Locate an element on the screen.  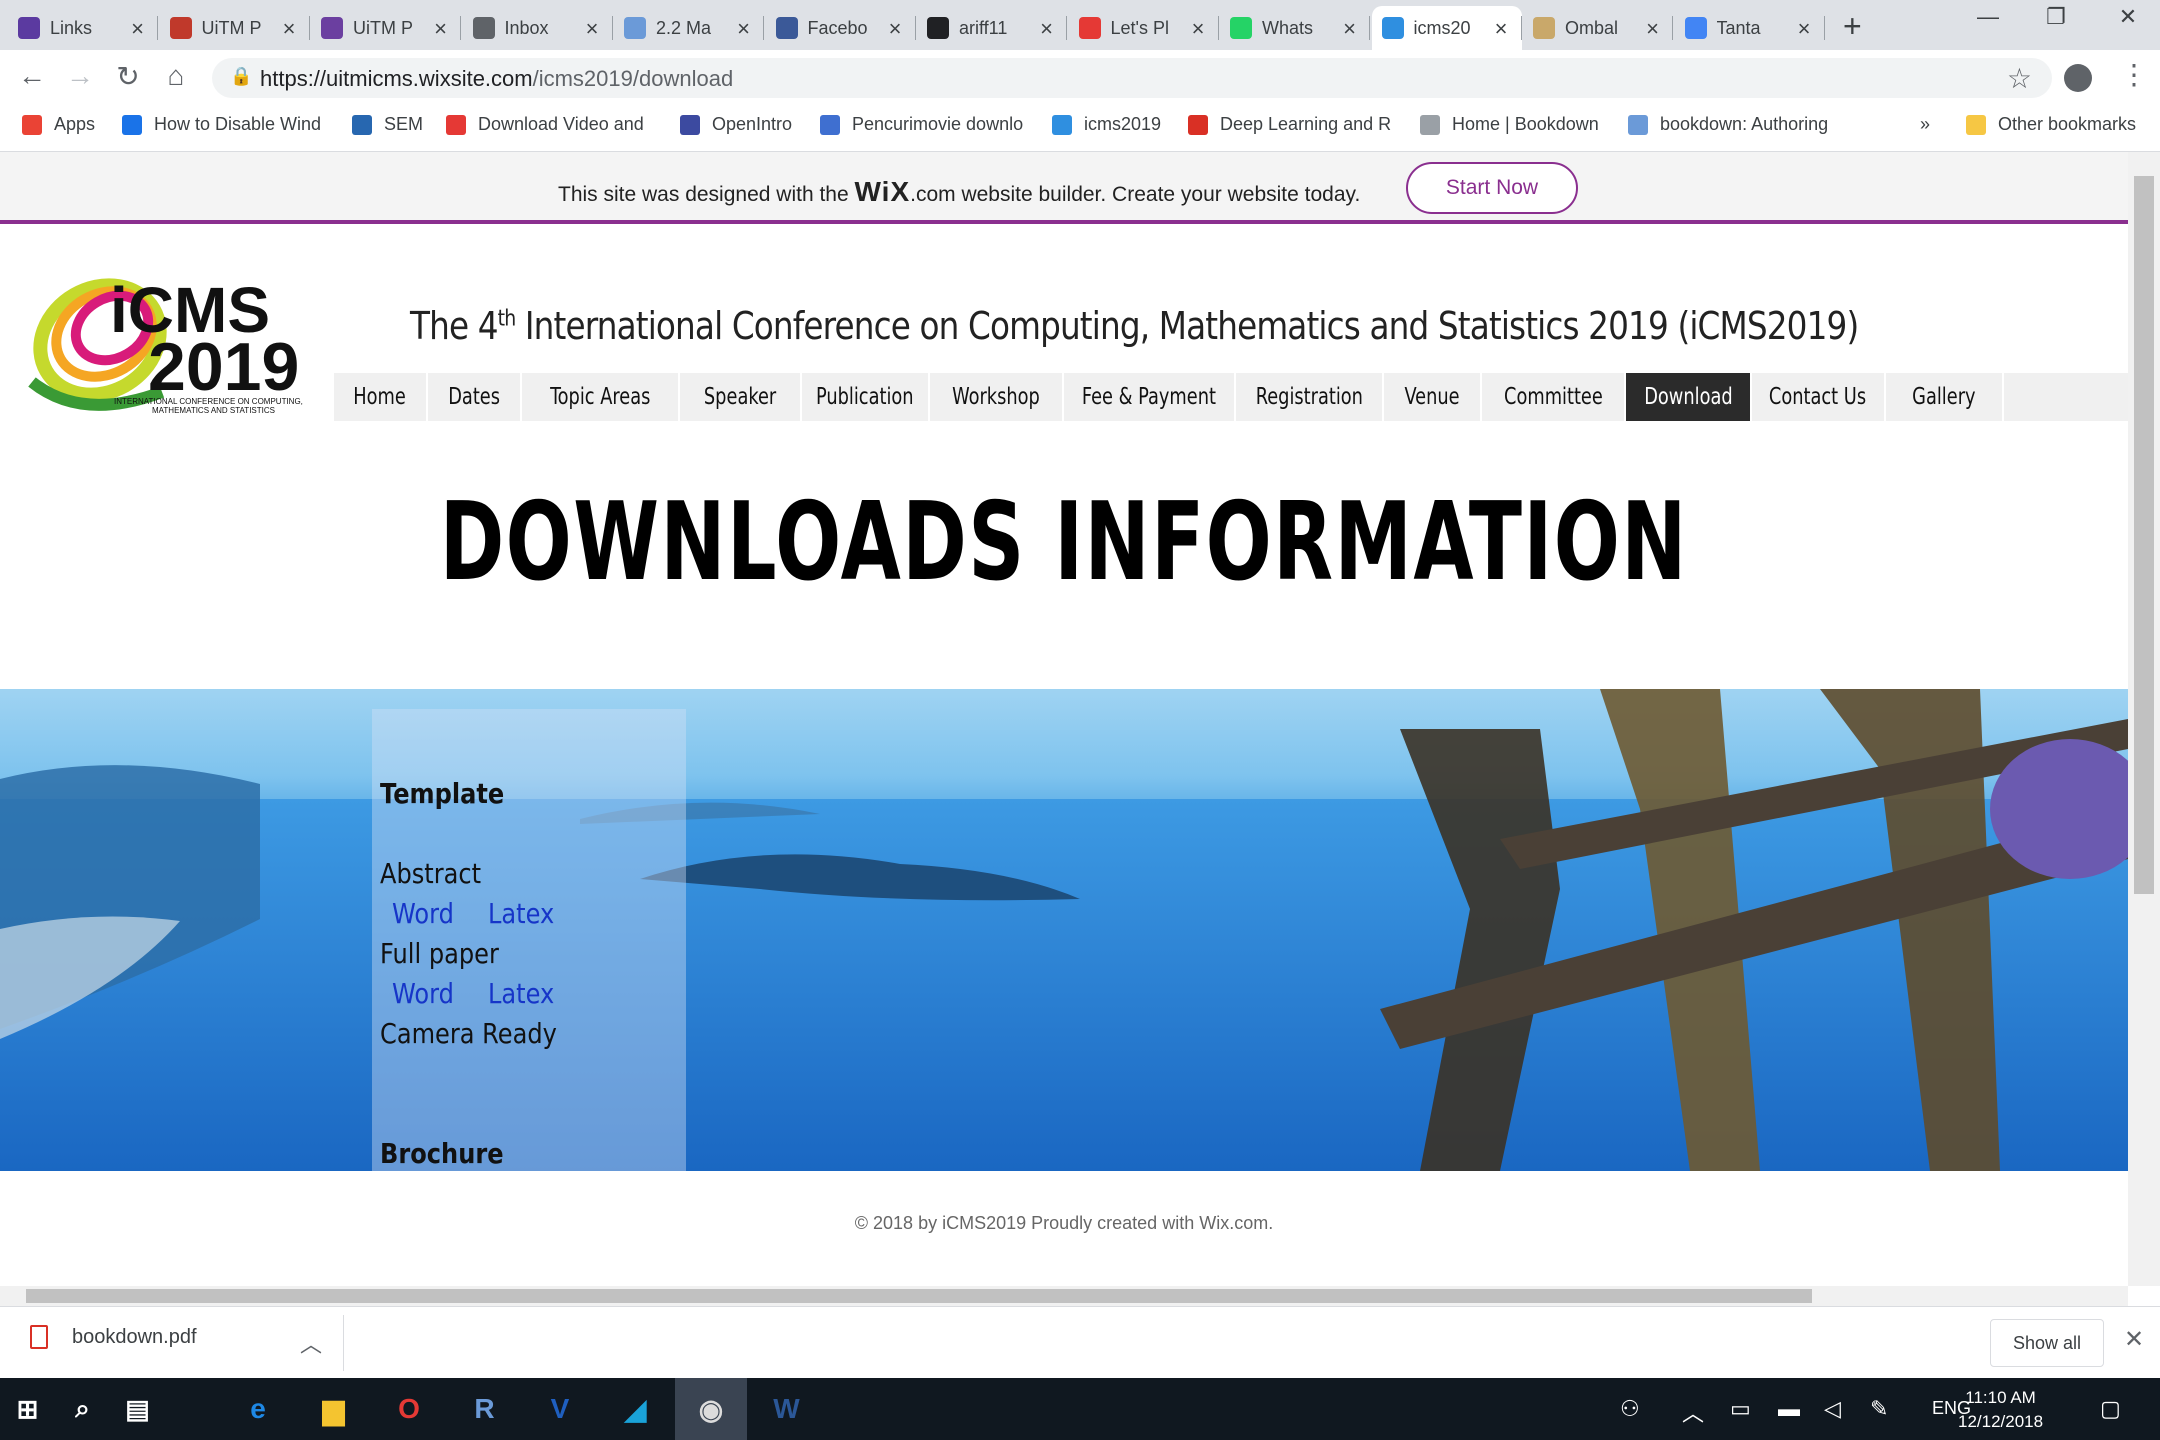
reload-icon: ↻ is located at coordinates (128, 76).